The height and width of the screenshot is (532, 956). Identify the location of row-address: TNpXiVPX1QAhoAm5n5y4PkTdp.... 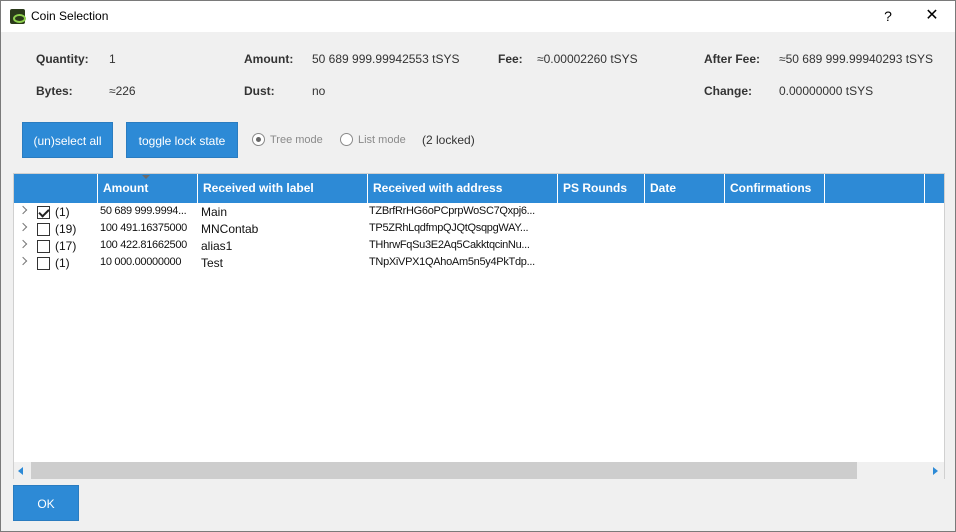
(452, 262).